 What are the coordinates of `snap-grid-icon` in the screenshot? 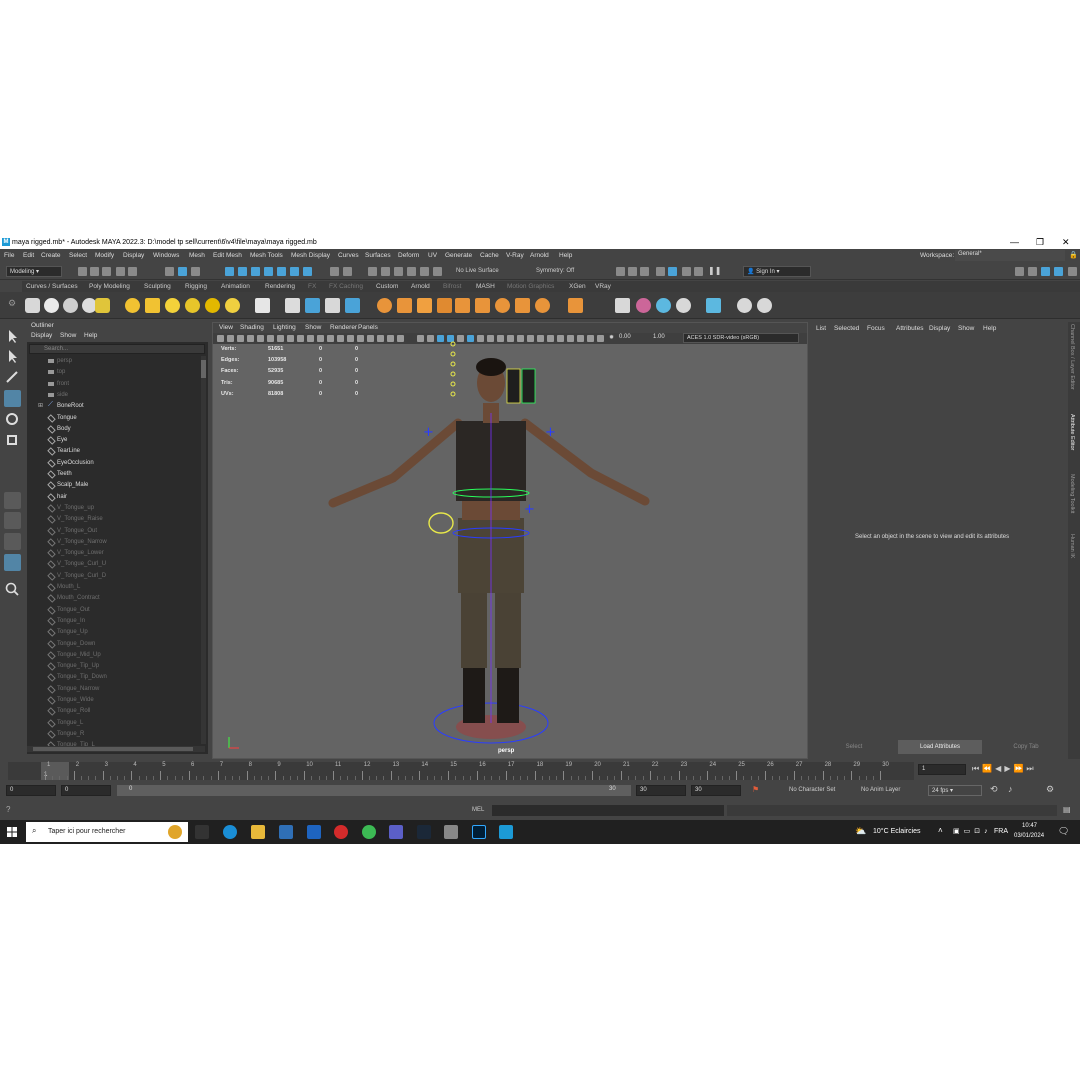 It's located at (229, 271).